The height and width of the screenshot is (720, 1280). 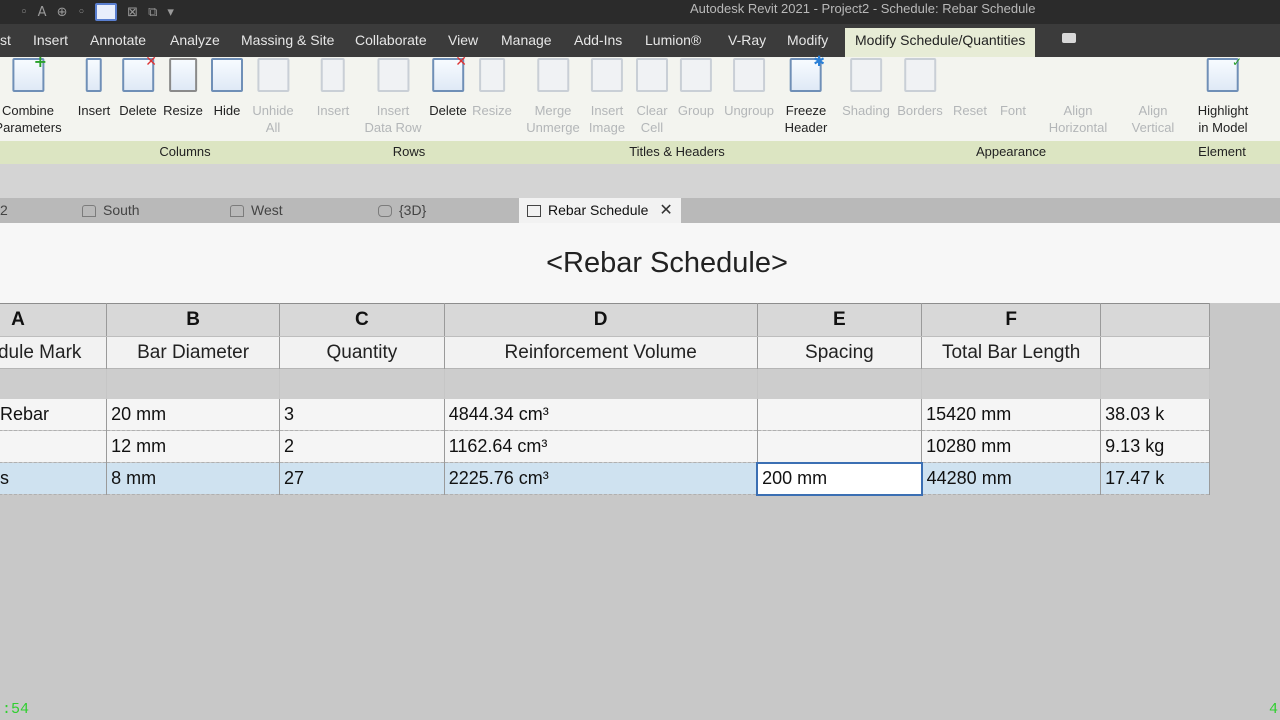 What do you see at coordinates (920, 88) in the screenshot?
I see `borders-button: Borders` at bounding box center [920, 88].